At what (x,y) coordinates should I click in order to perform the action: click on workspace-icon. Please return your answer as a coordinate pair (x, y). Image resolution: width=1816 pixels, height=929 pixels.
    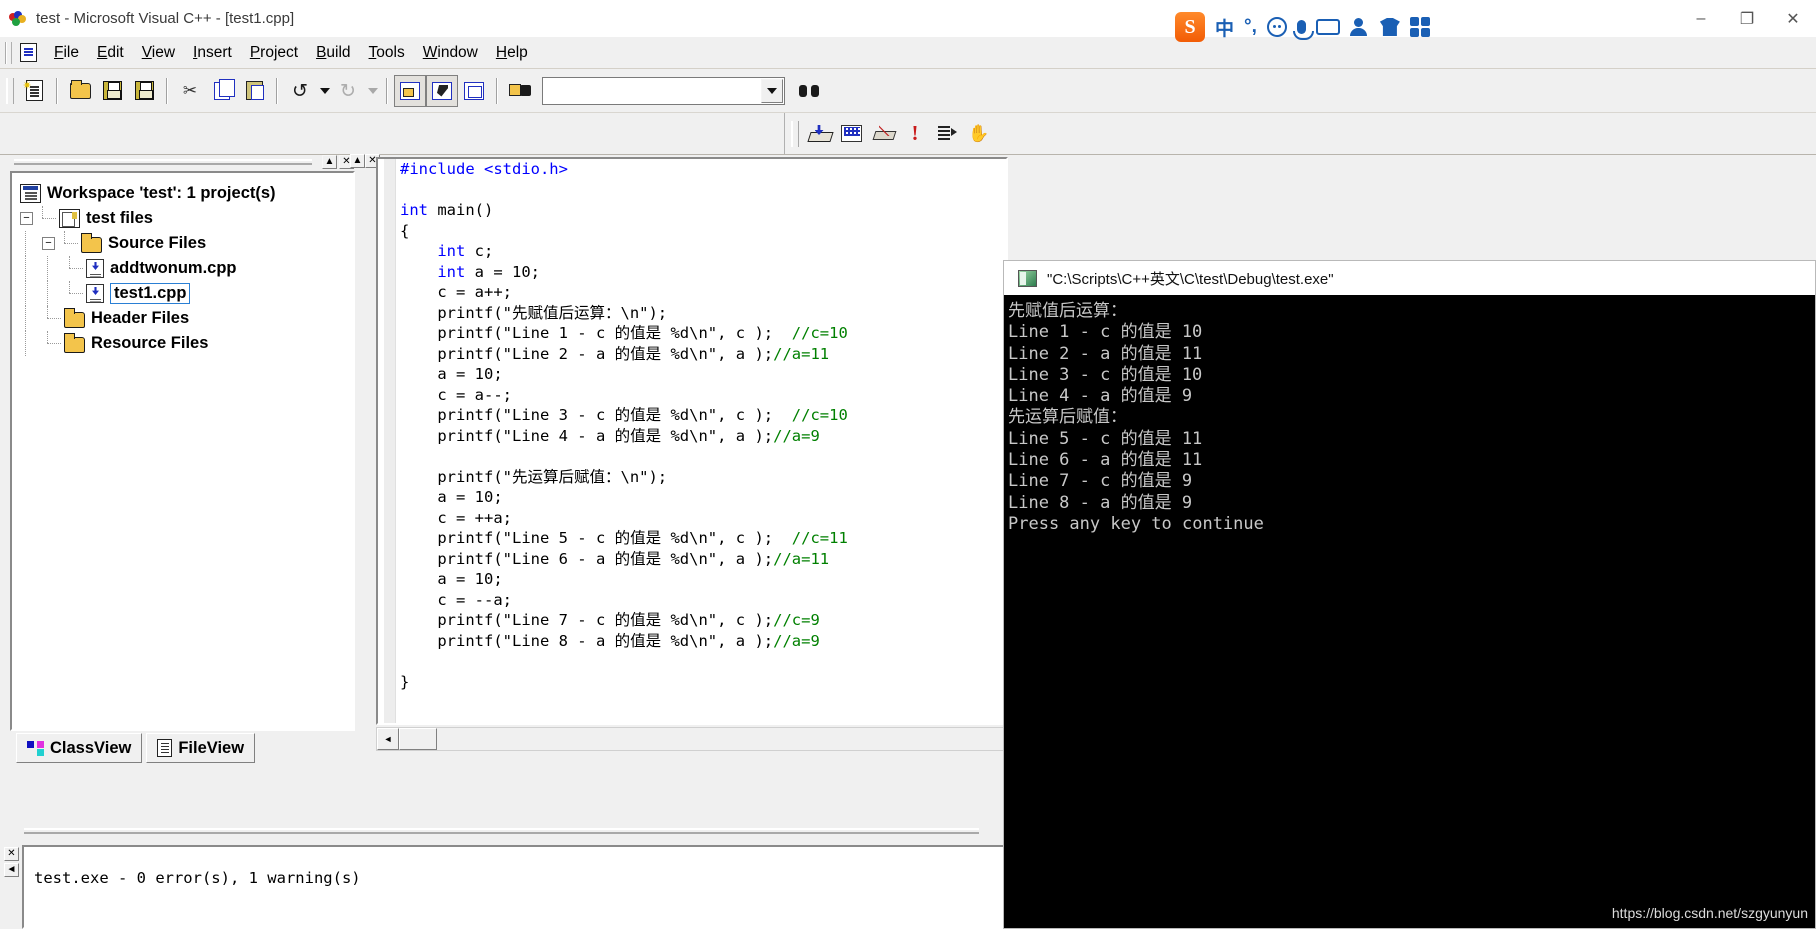
    Looking at the image, I should click on (30, 193).